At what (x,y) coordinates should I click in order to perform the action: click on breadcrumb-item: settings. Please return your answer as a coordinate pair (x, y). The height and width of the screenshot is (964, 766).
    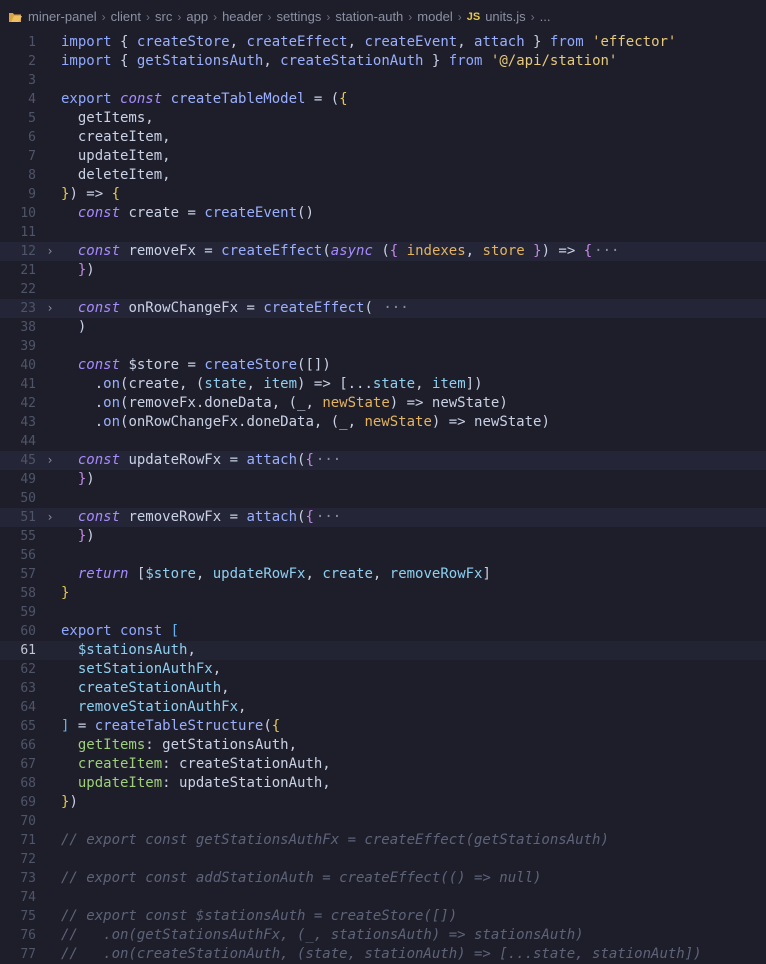
    Looking at the image, I should click on (299, 16).